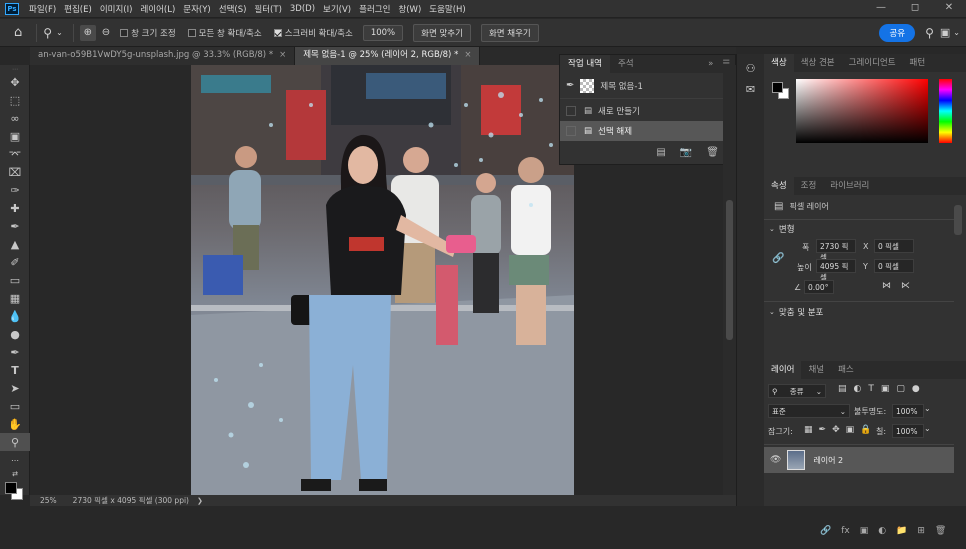 The height and width of the screenshot is (549, 966). Describe the element at coordinates (894, 266) in the screenshot. I see `y-field: 0 픽셀` at that location.